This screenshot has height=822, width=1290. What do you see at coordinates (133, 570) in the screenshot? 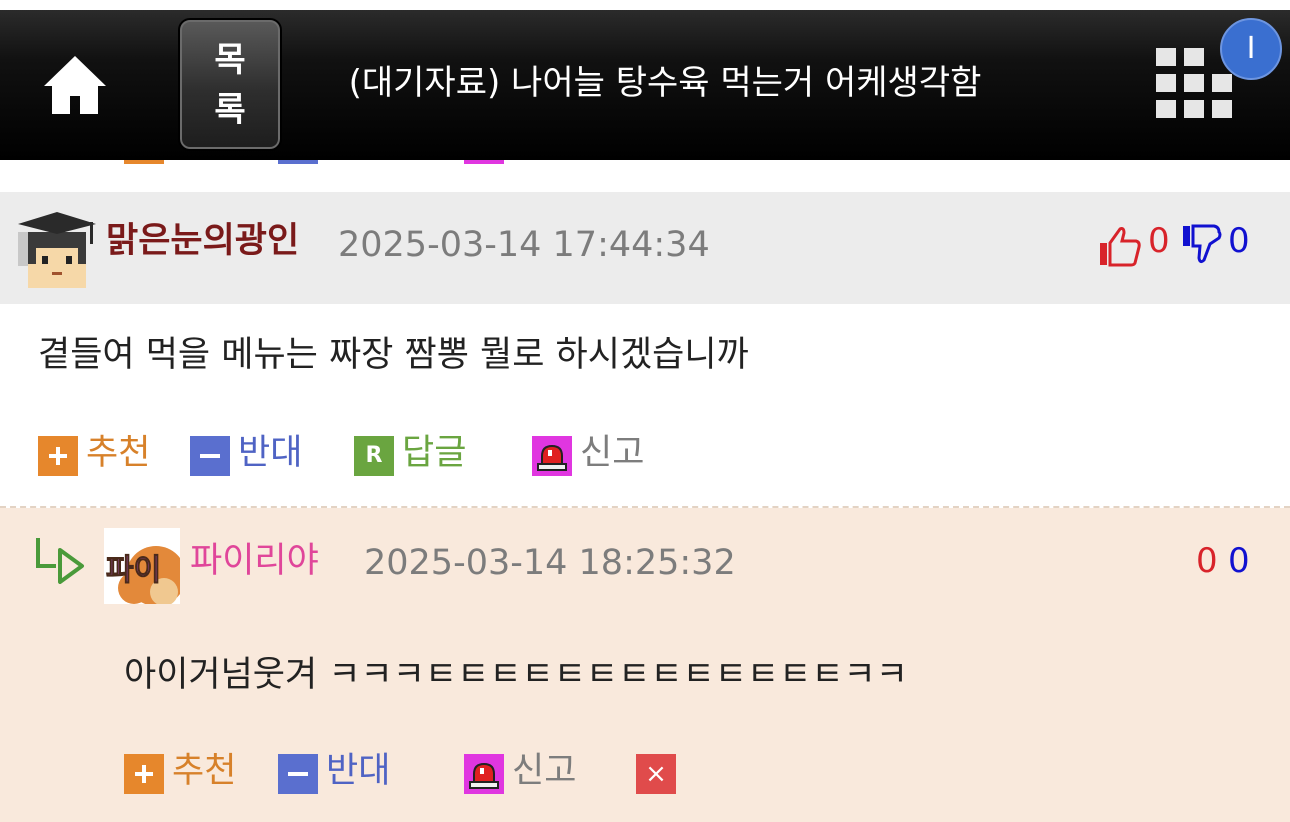
I see `avatar-text: 파이` at bounding box center [133, 570].